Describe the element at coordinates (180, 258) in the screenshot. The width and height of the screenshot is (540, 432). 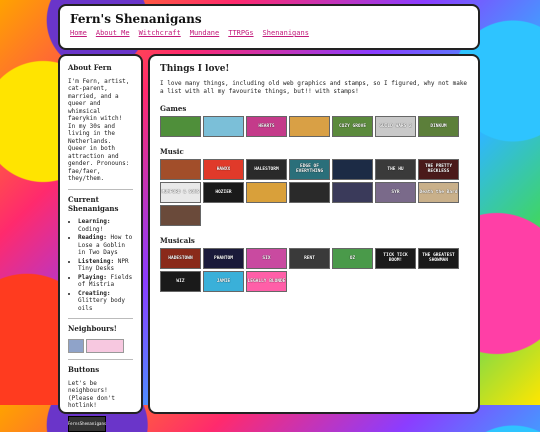
I see `stamp-tile: HADESTOWN` at that location.